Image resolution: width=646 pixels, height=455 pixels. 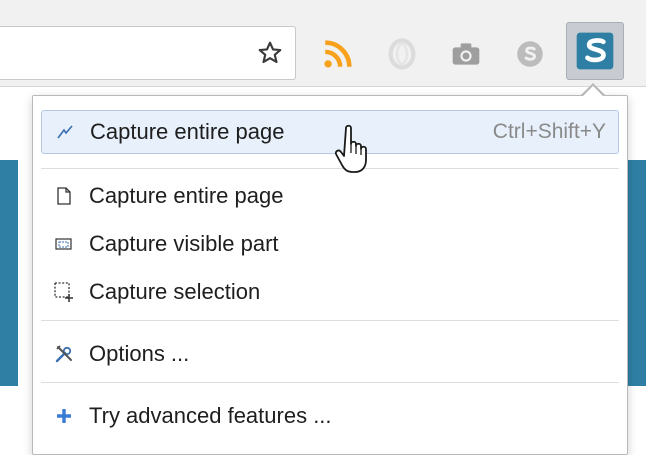 What do you see at coordinates (402, 54) in the screenshot?
I see `opera-icon` at bounding box center [402, 54].